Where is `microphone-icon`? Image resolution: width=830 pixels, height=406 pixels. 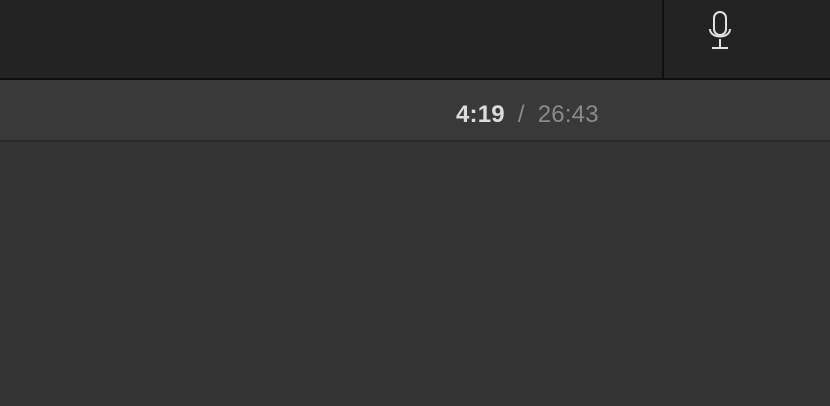 microphone-icon is located at coordinates (720, 30).